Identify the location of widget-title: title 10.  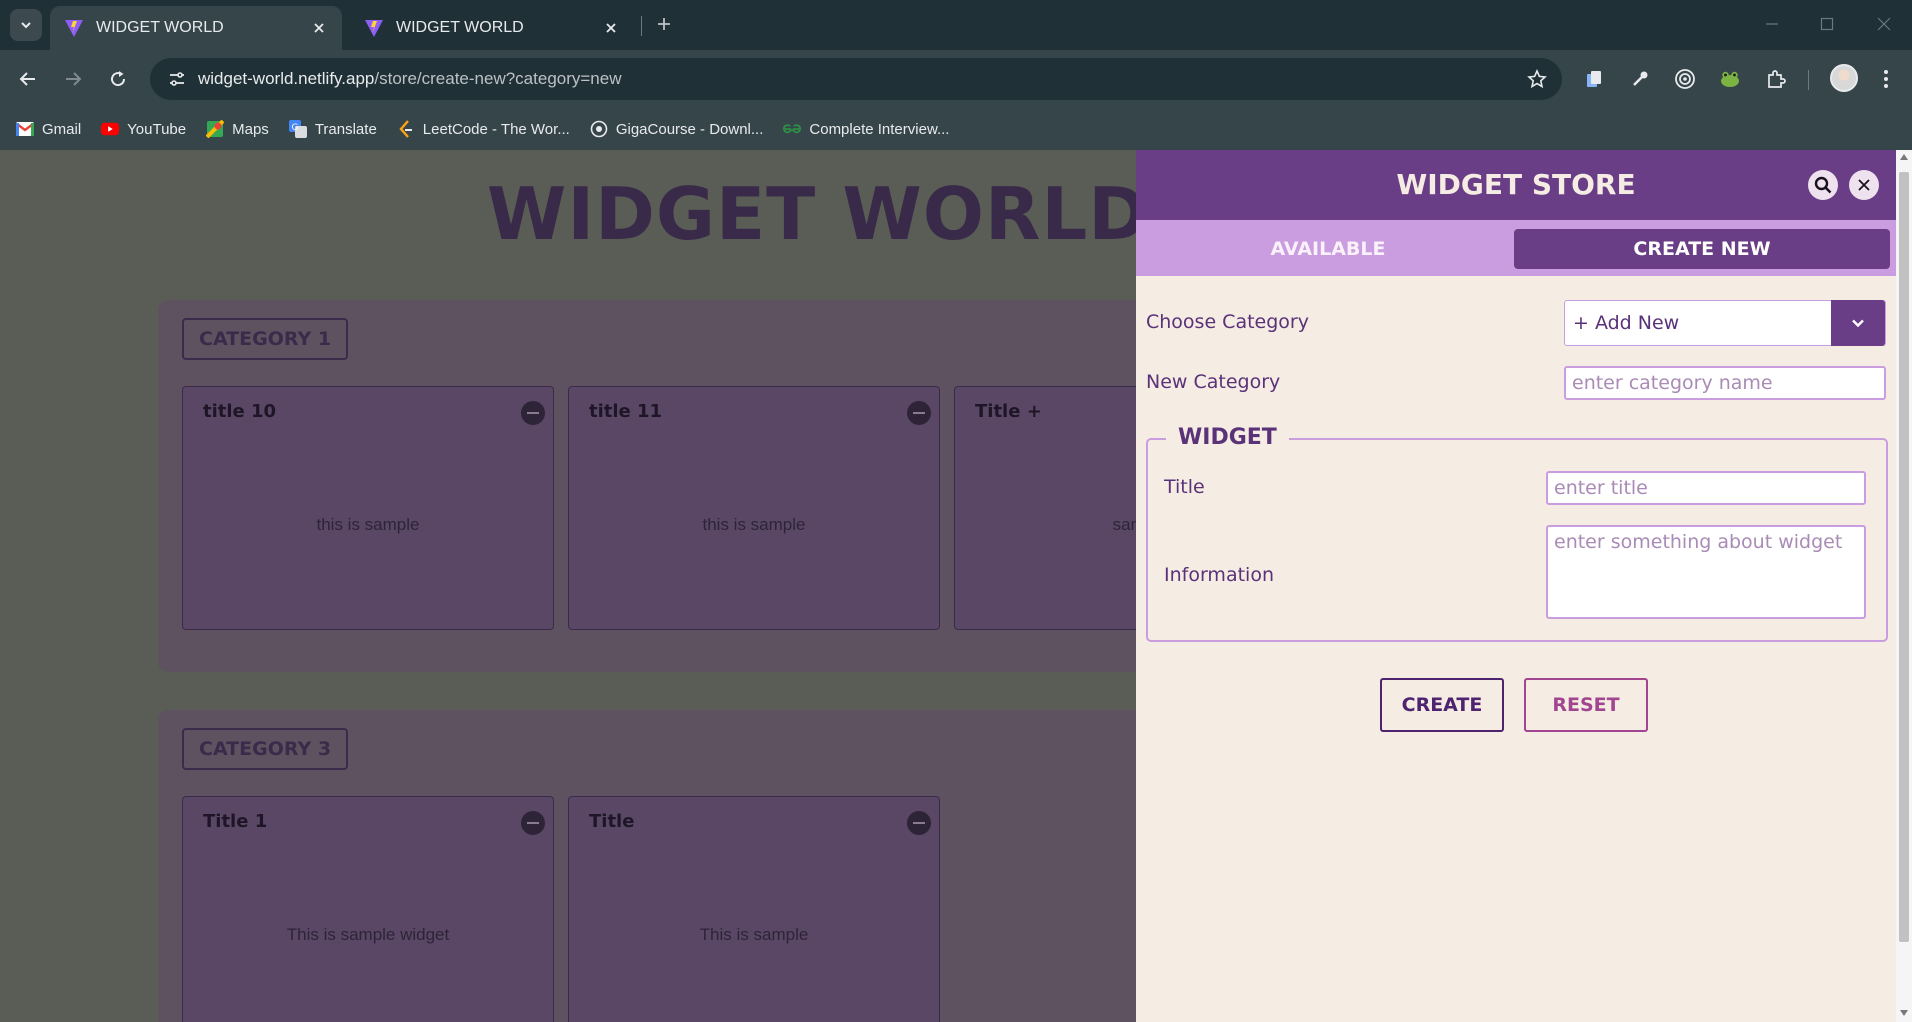
(240, 411).